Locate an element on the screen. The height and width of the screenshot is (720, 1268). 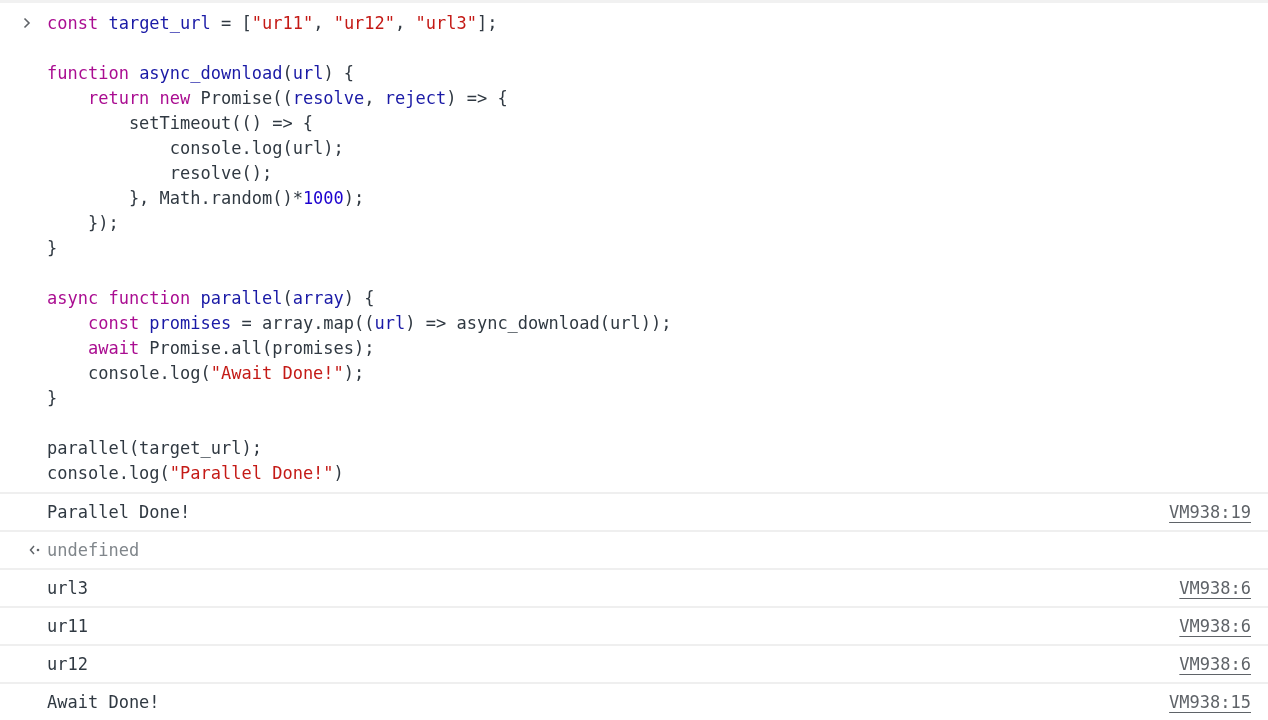
source-link: VM938:15 is located at coordinates (1210, 702).